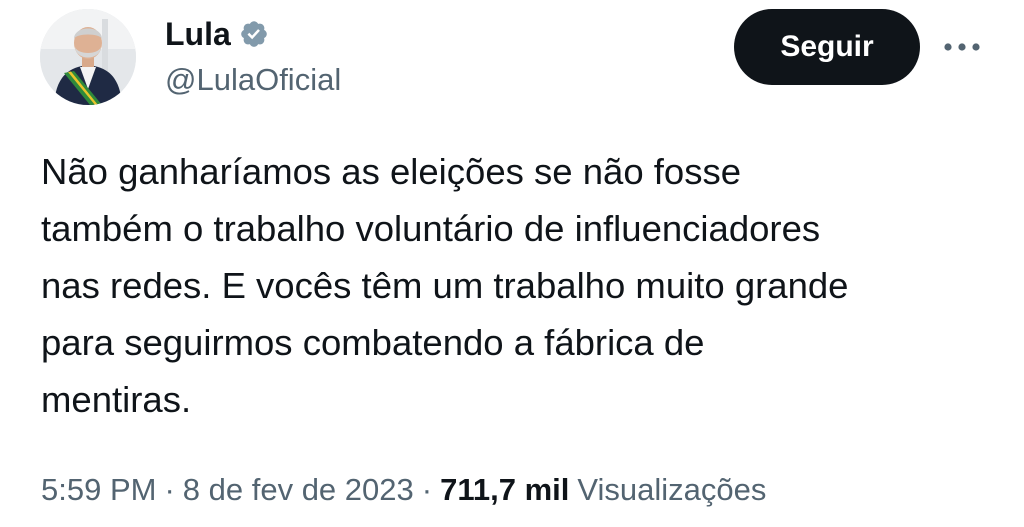  I want to click on verified-badge-icon, so click(254, 34).